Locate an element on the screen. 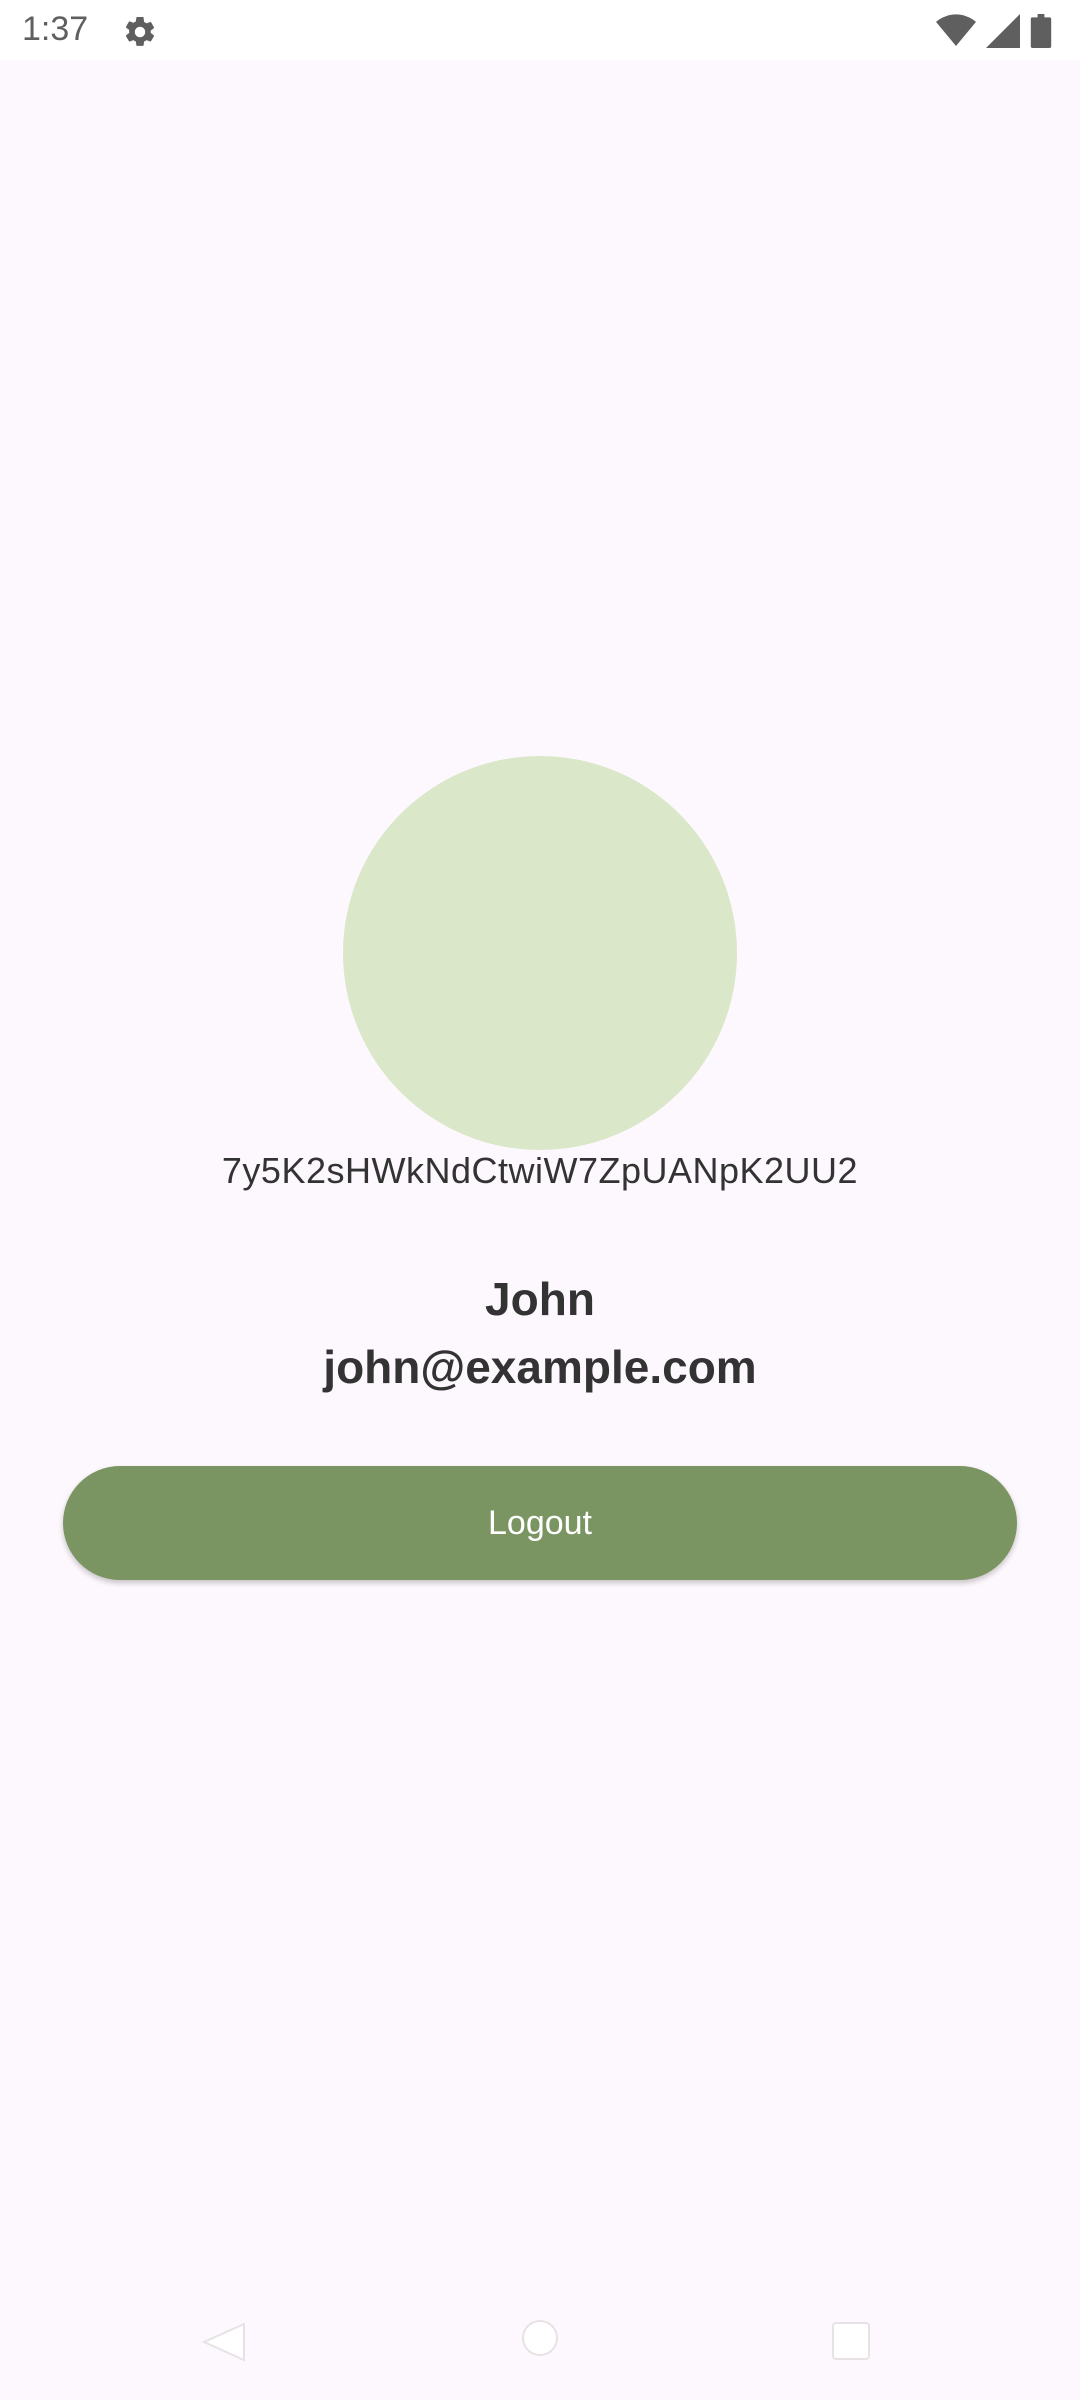 This screenshot has height=2400, width=1080. user-name: John is located at coordinates (540, 1299).